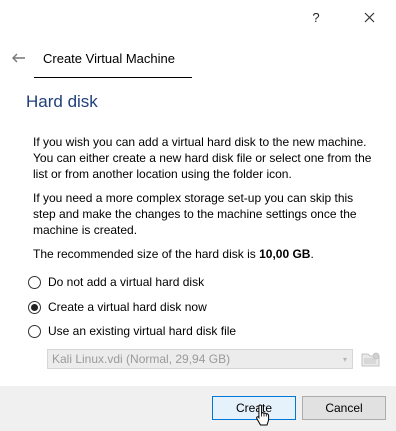  What do you see at coordinates (344, 359) in the screenshot?
I see `chevron-down-icon: ▾` at bounding box center [344, 359].